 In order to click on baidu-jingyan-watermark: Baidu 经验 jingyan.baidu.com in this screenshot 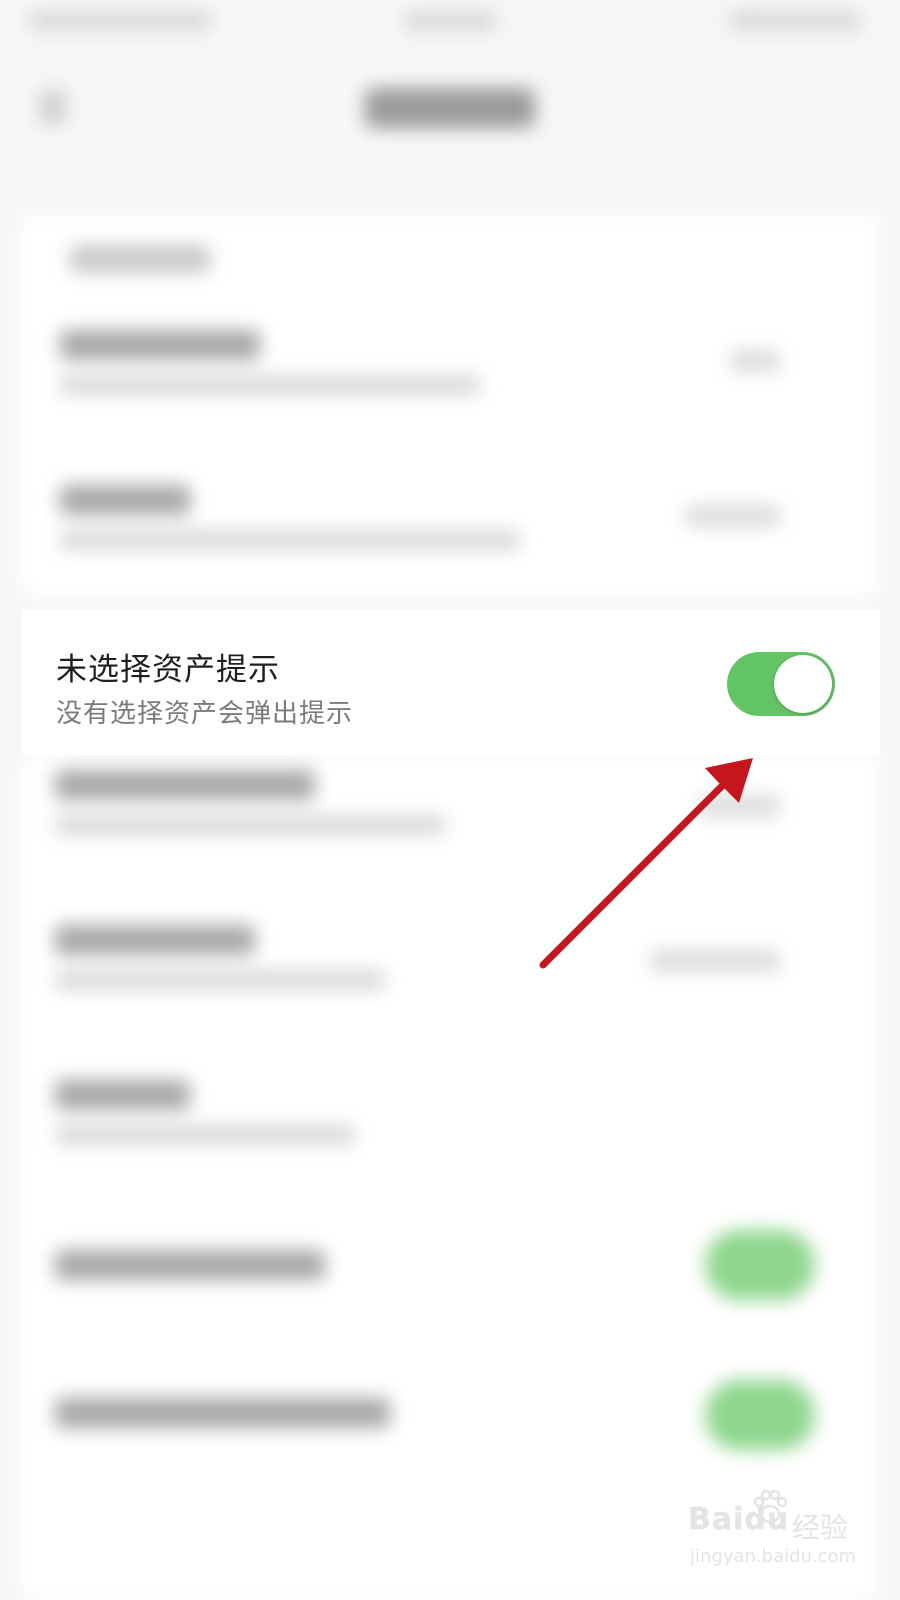, I will do `click(773, 1533)`.